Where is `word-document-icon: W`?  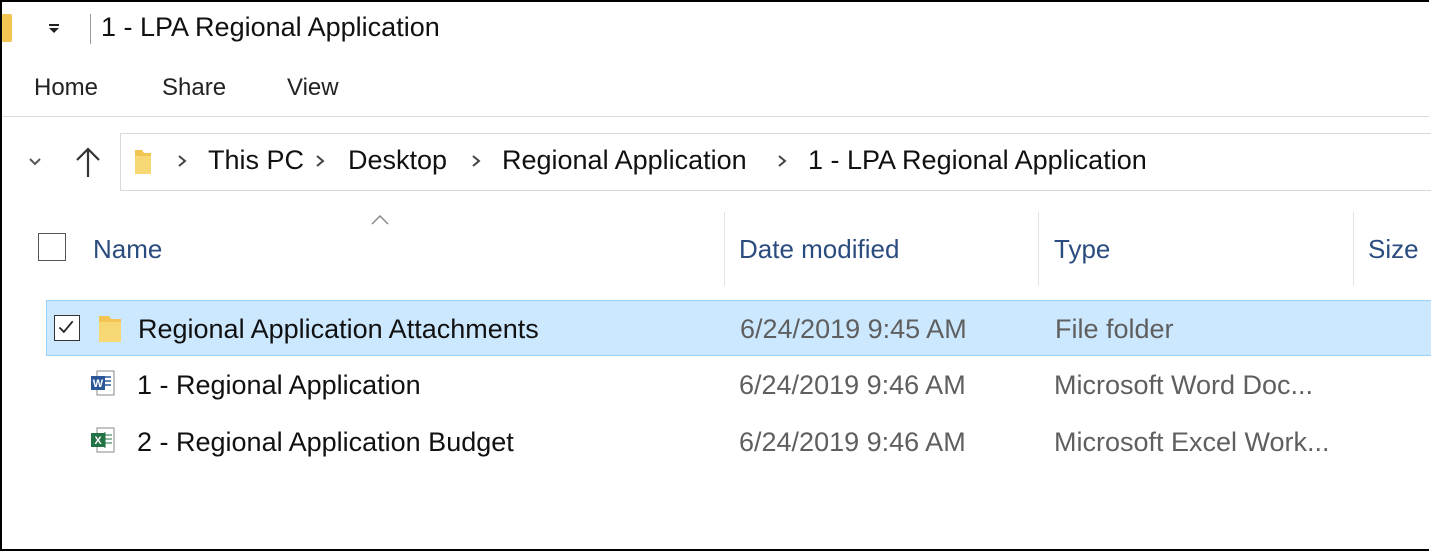
word-document-icon: W is located at coordinates (103, 383).